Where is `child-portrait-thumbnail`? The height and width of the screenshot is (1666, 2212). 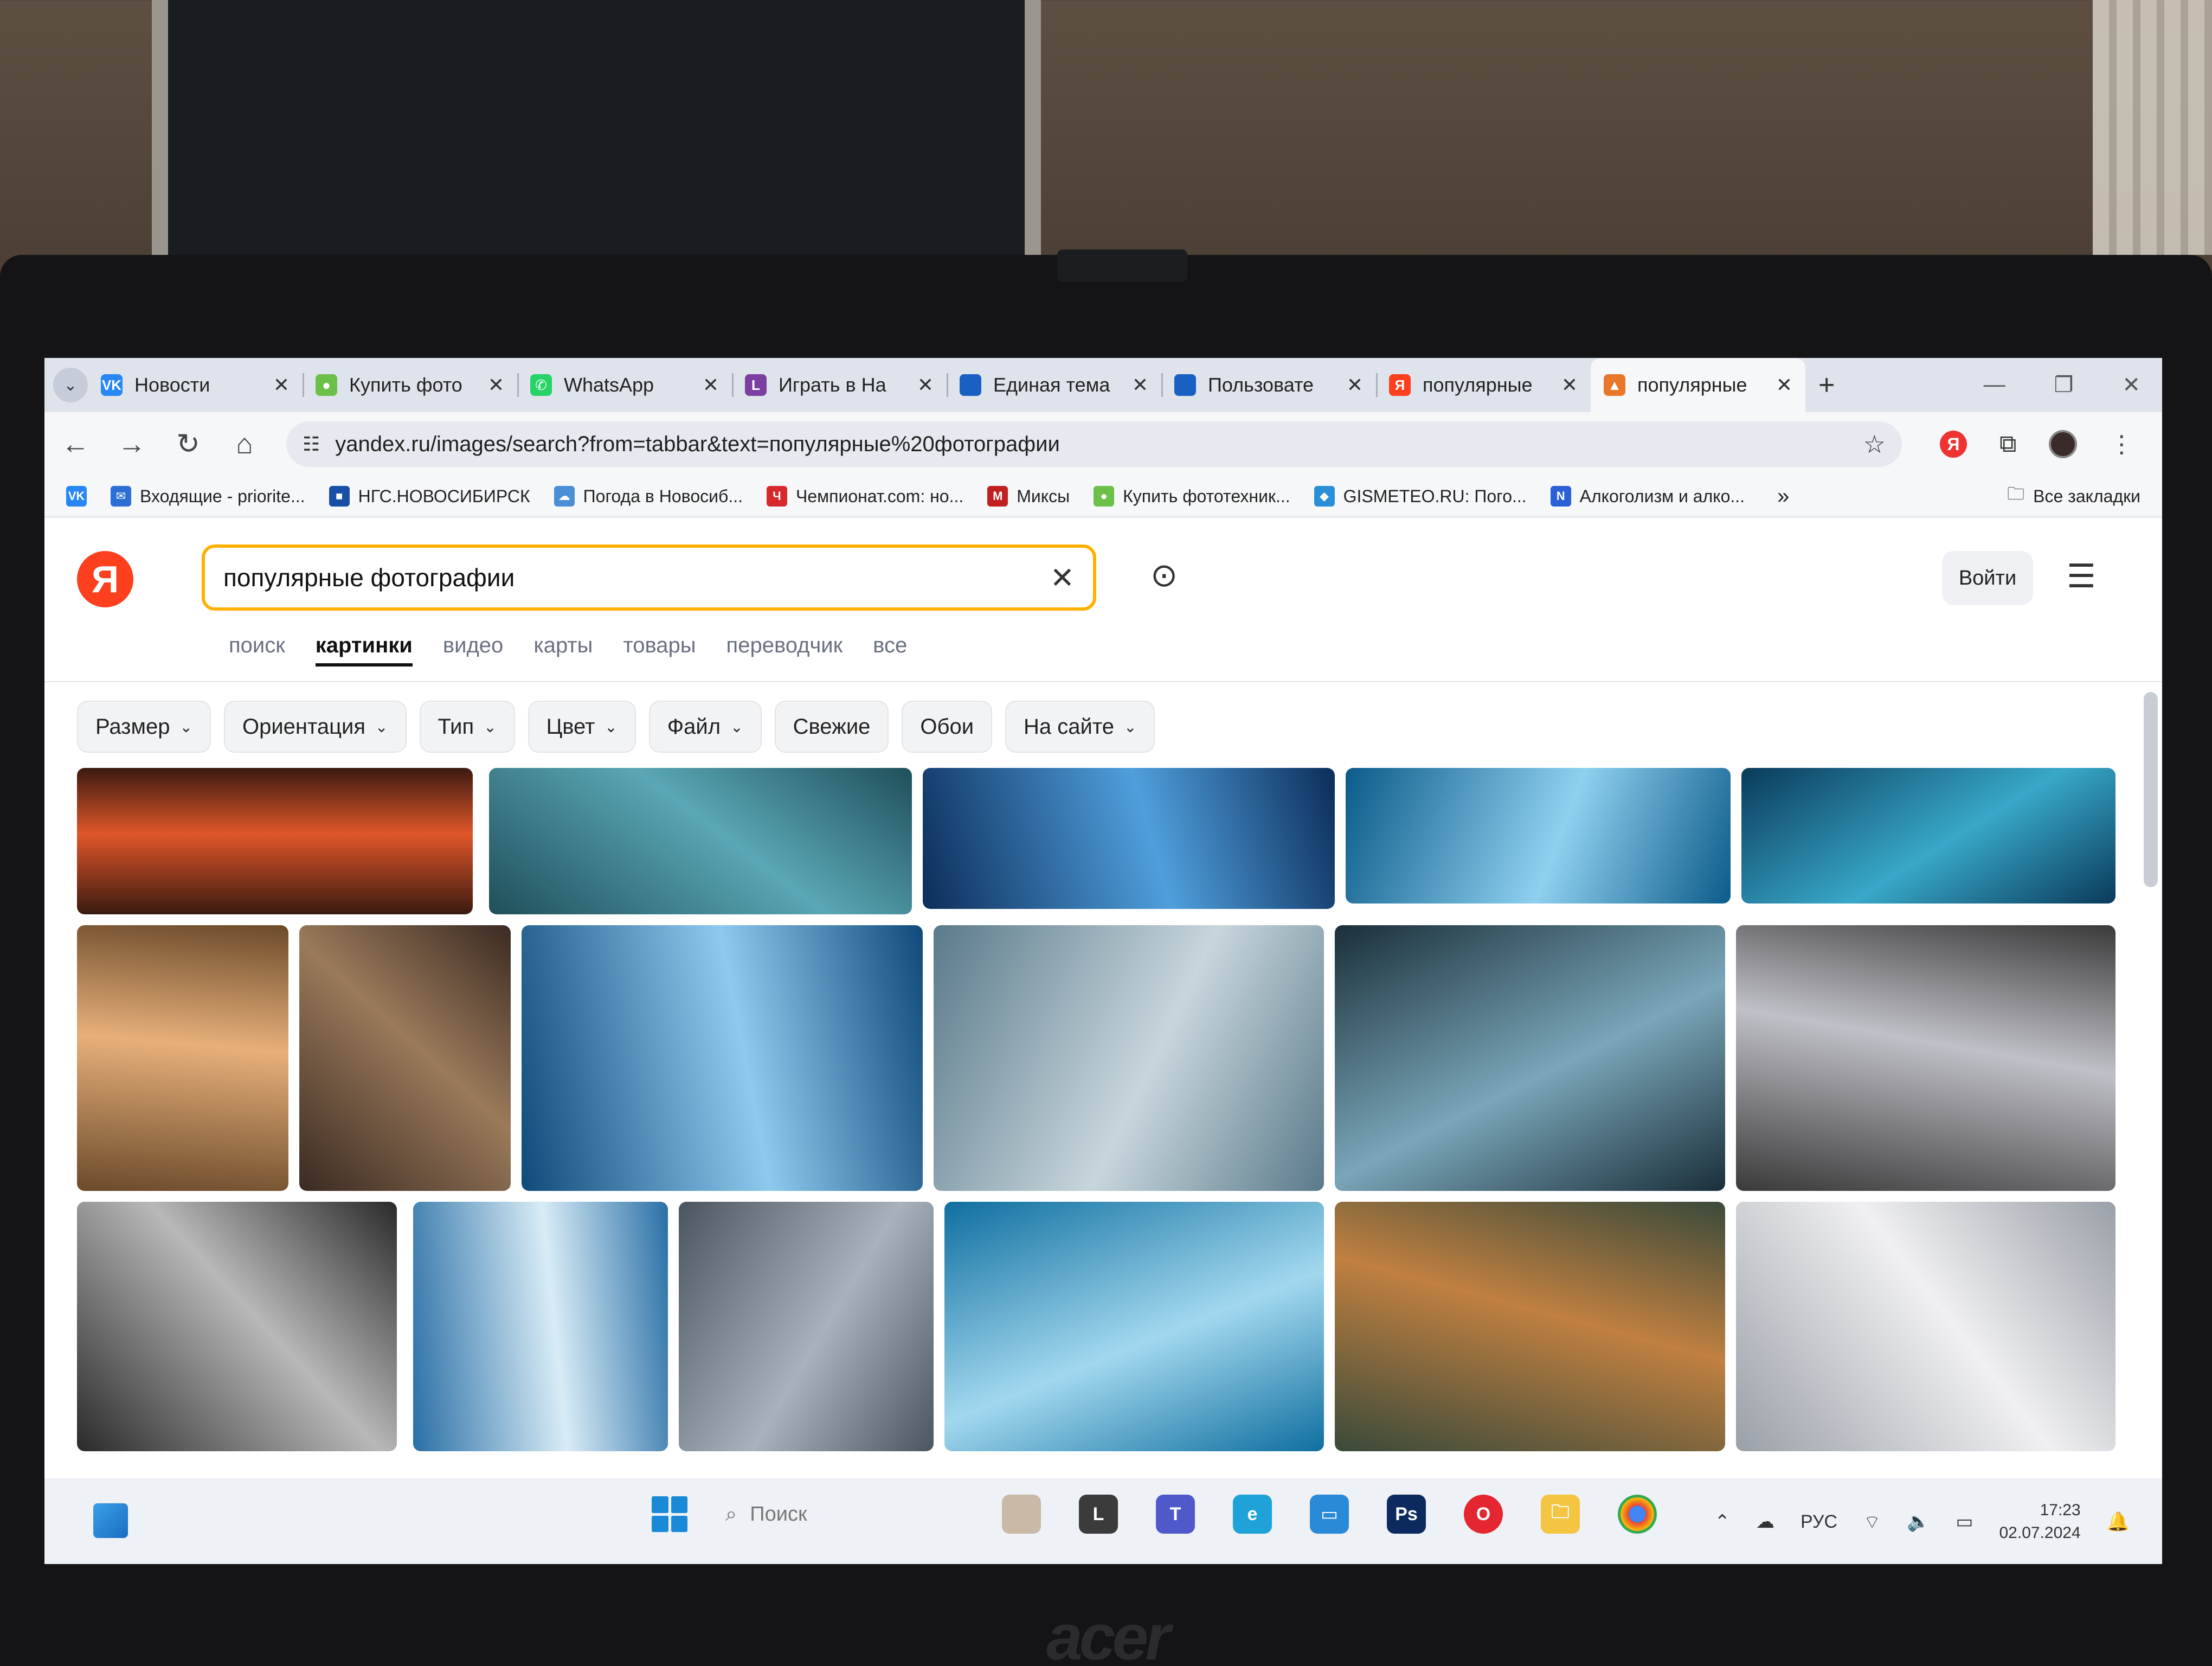 child-portrait-thumbnail is located at coordinates (806, 1326).